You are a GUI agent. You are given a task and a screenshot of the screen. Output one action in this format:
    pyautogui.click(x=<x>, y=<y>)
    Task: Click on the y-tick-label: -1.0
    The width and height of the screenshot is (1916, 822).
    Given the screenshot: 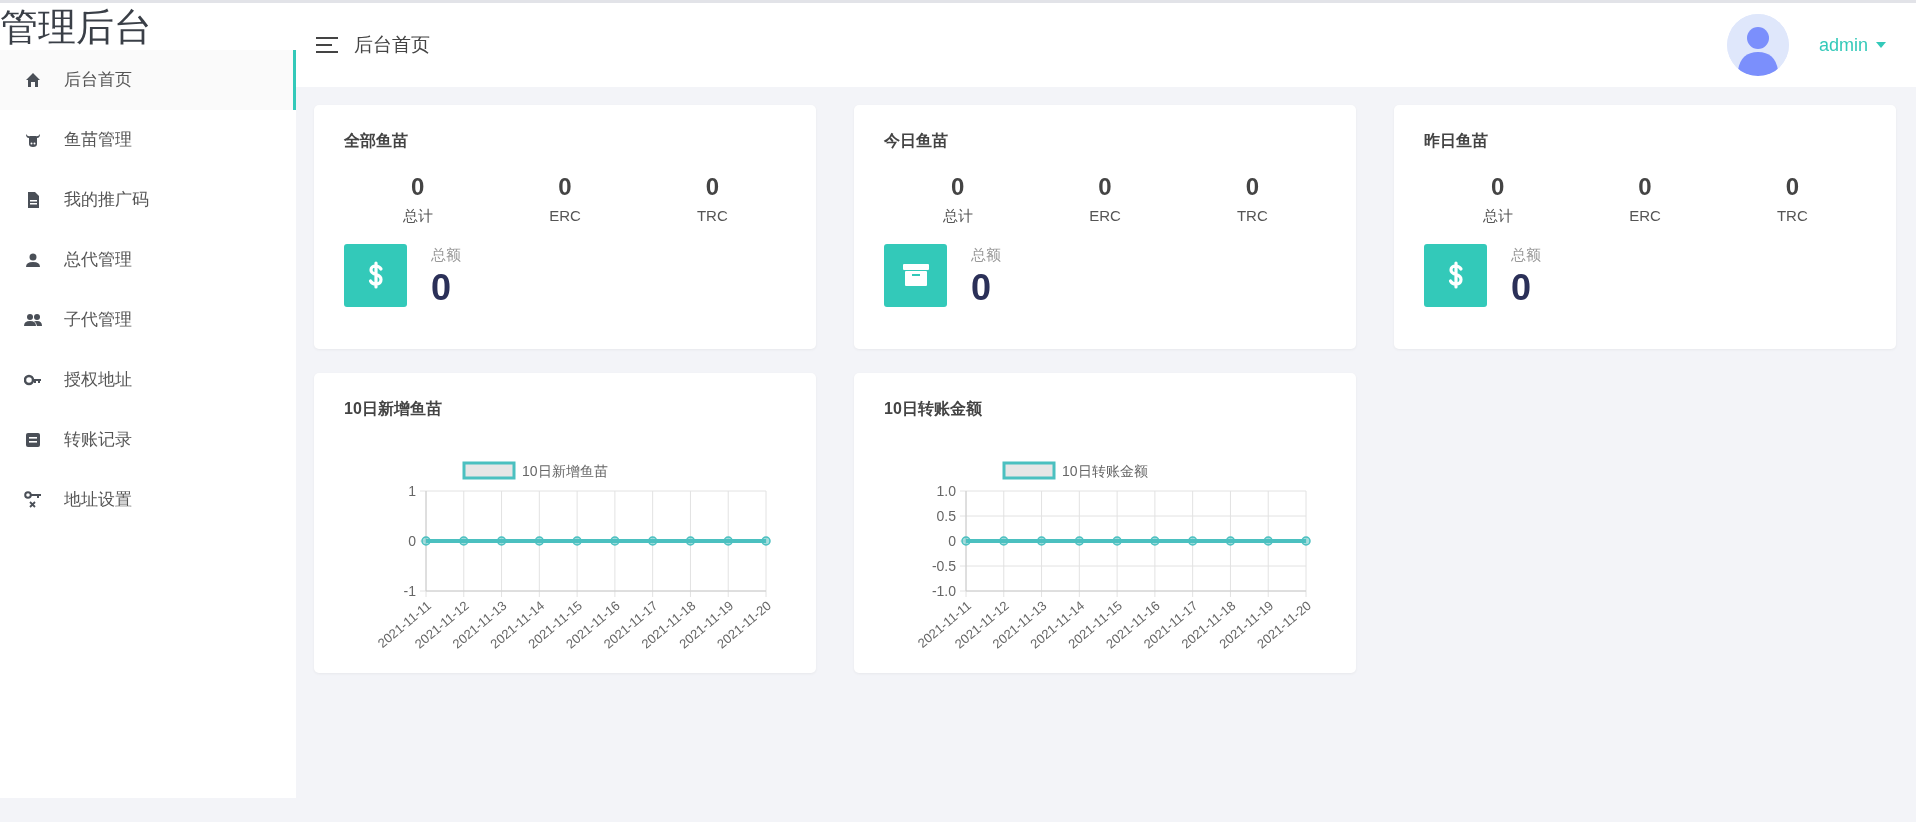 What is the action you would take?
    pyautogui.click(x=943, y=591)
    